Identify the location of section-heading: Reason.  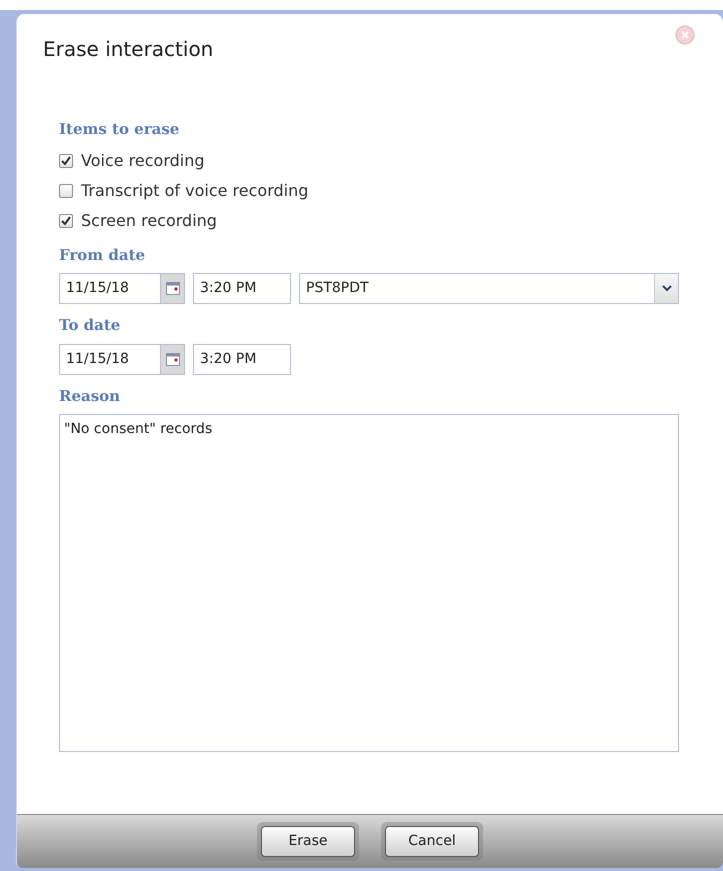
(89, 396).